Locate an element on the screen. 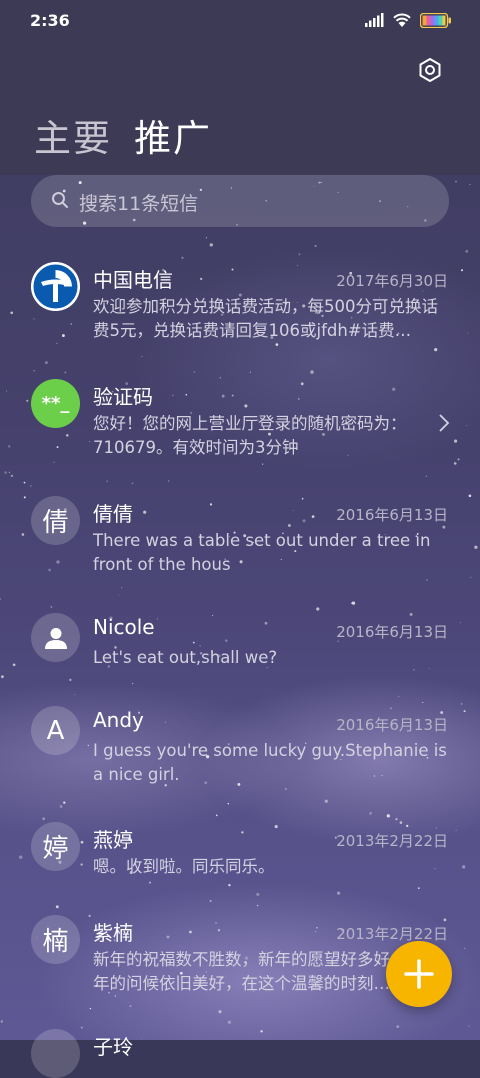 The width and height of the screenshot is (480, 1078). contact-avatar is located at coordinates (55, 1053).